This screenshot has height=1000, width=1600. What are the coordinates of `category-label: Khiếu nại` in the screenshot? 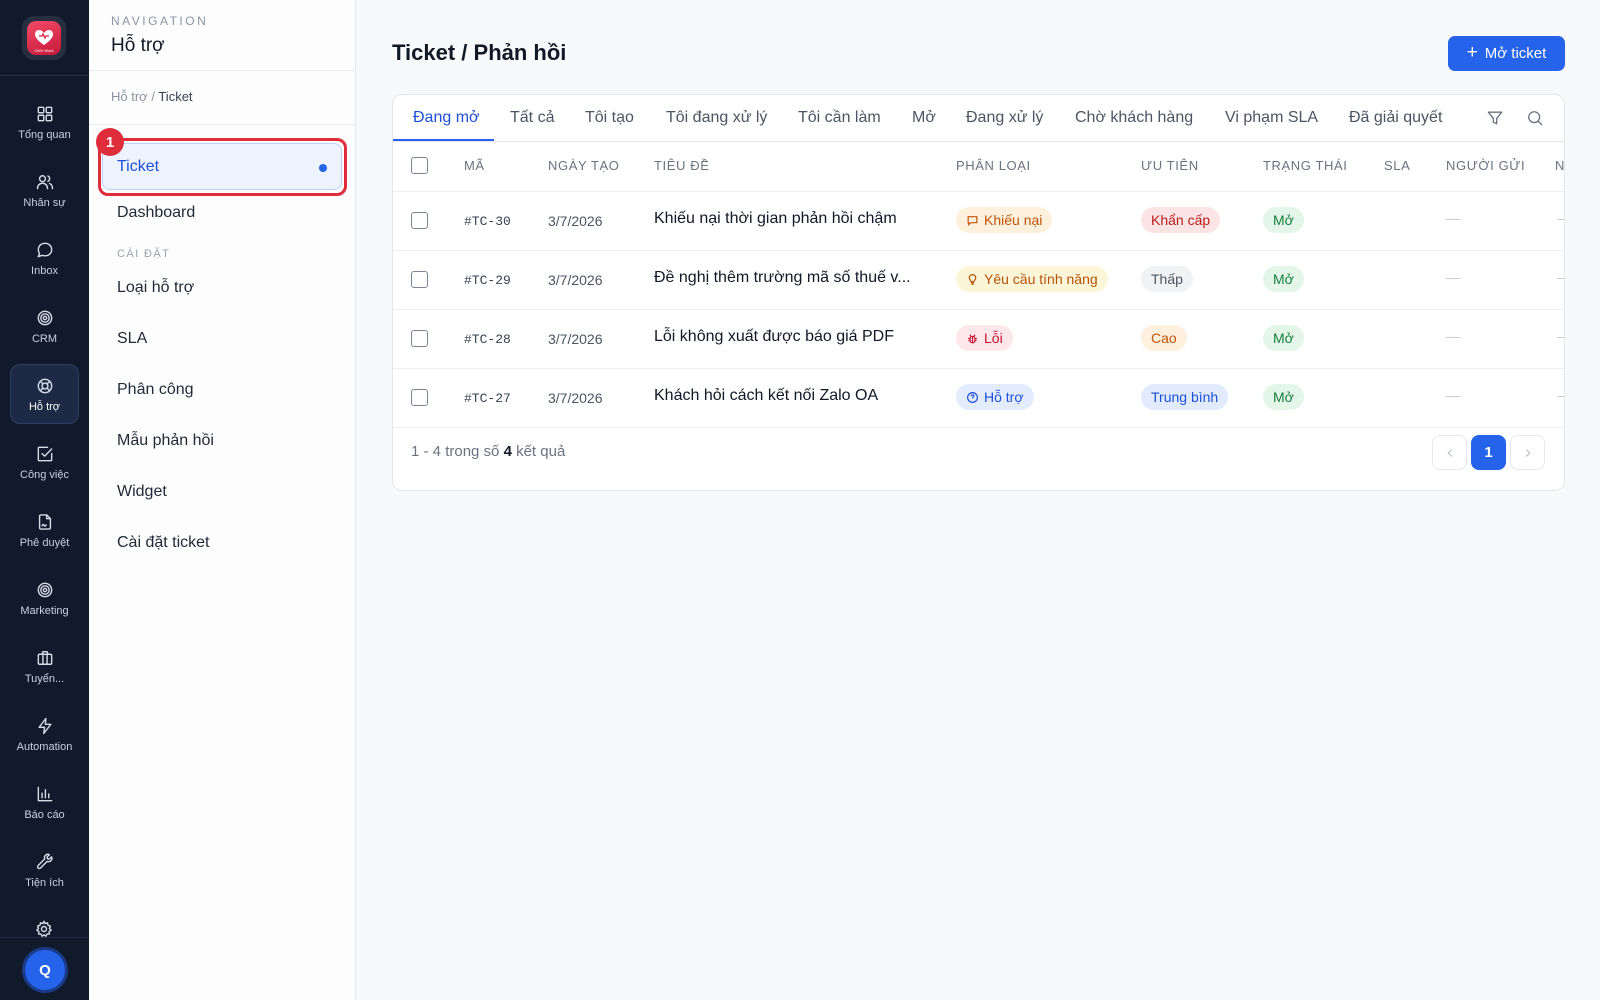 It's located at (1013, 220).